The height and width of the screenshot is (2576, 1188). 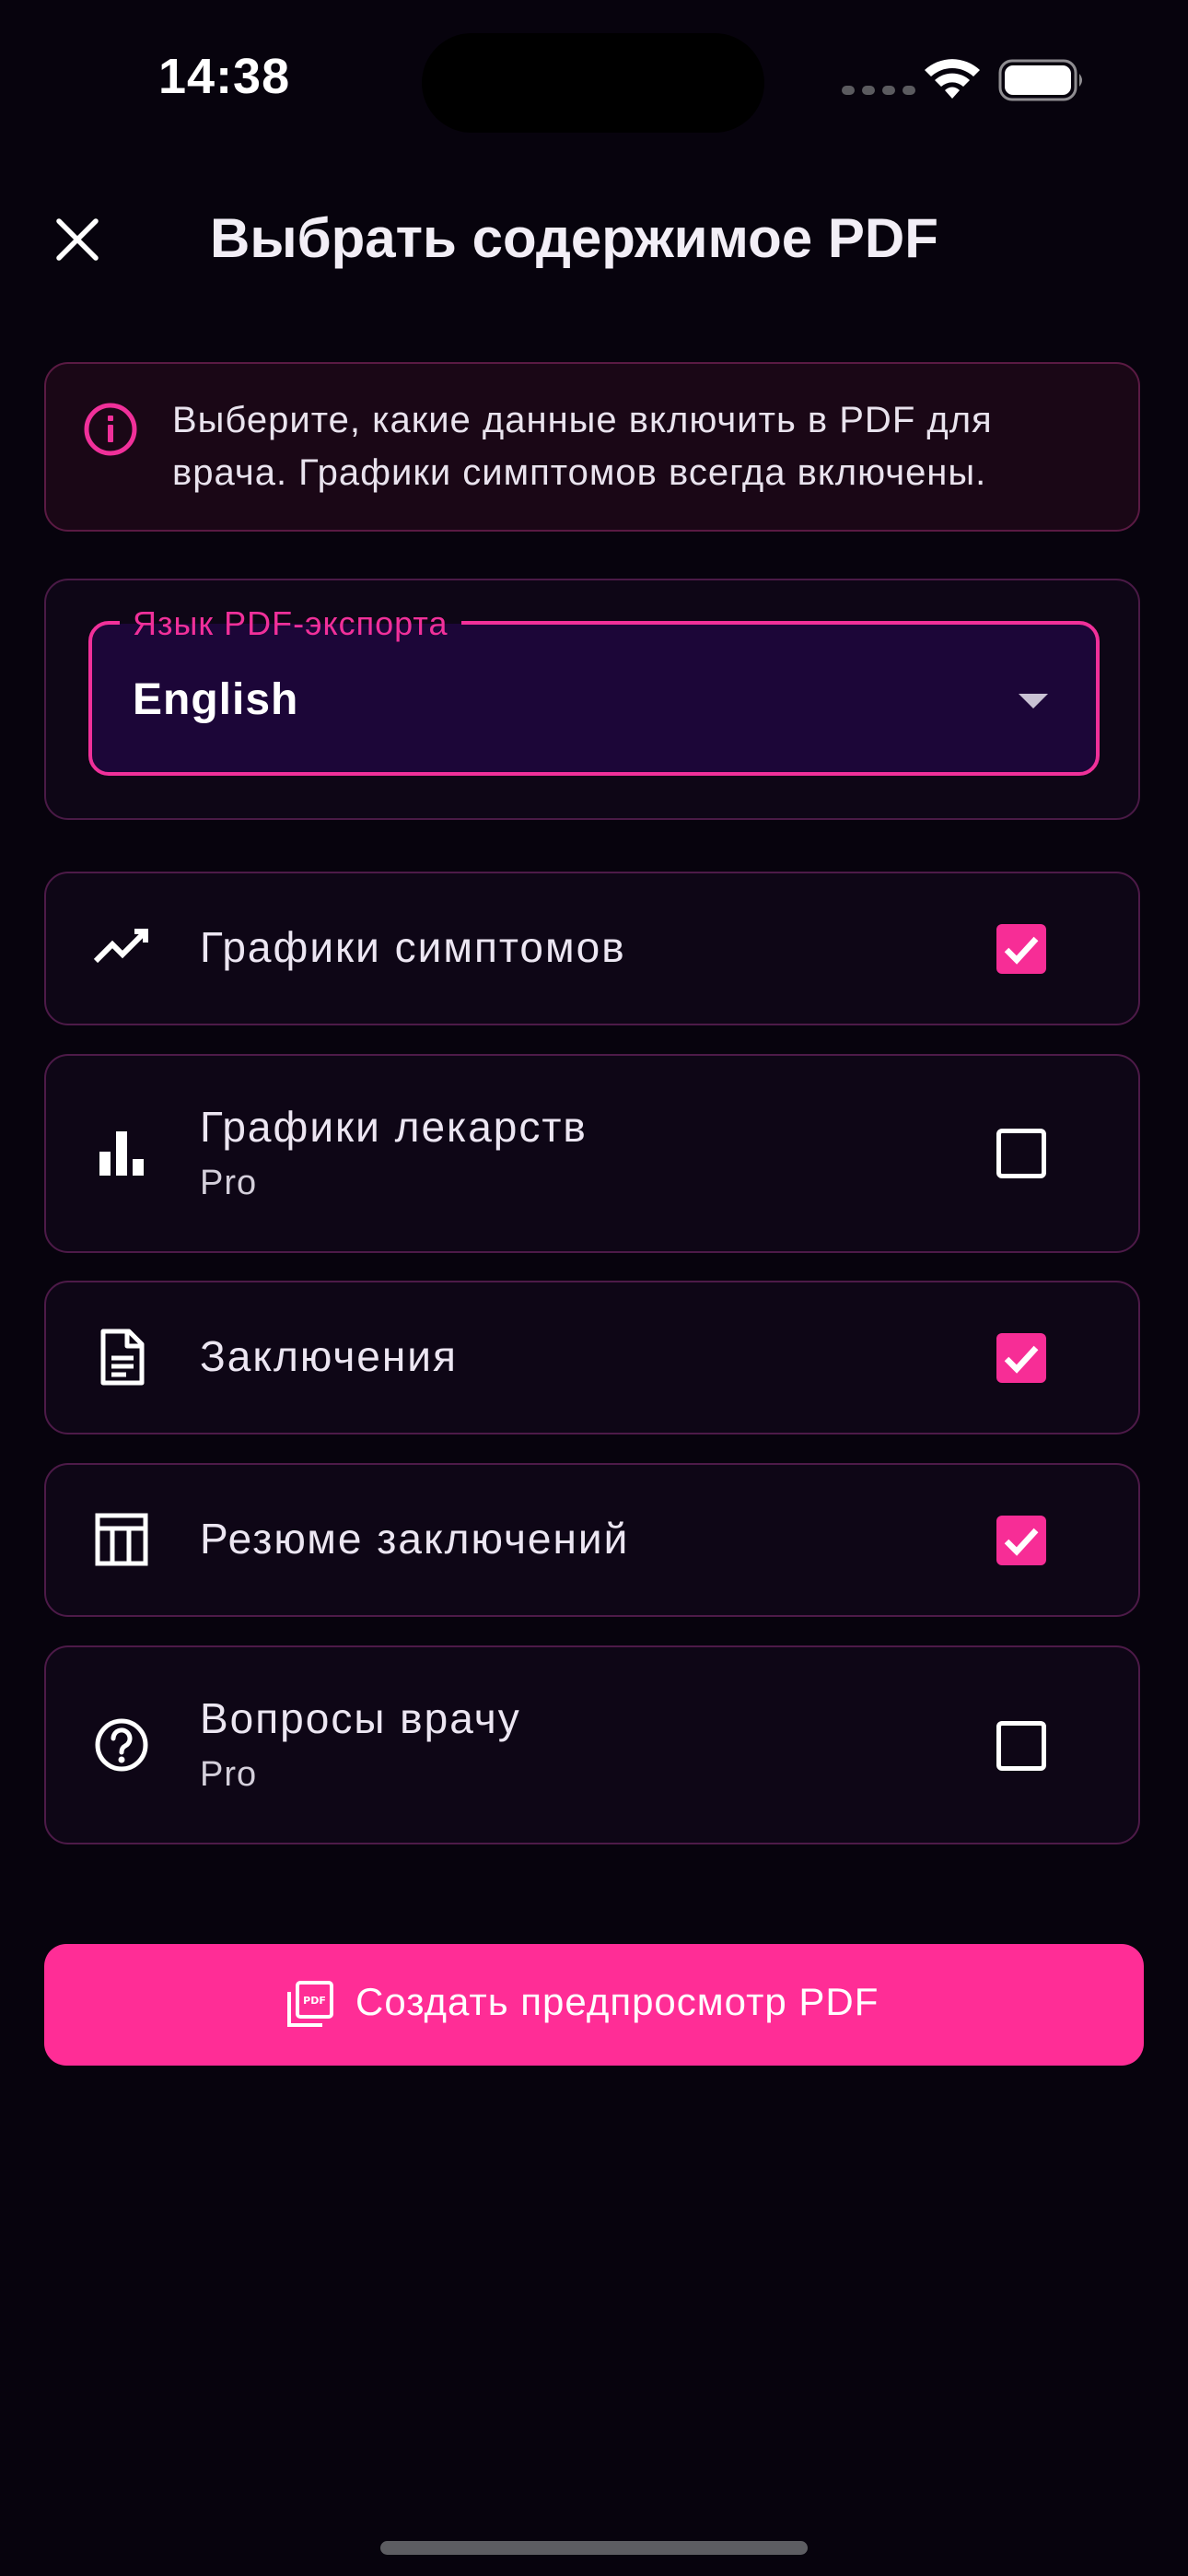 I want to click on document-icon, so click(x=122, y=1357).